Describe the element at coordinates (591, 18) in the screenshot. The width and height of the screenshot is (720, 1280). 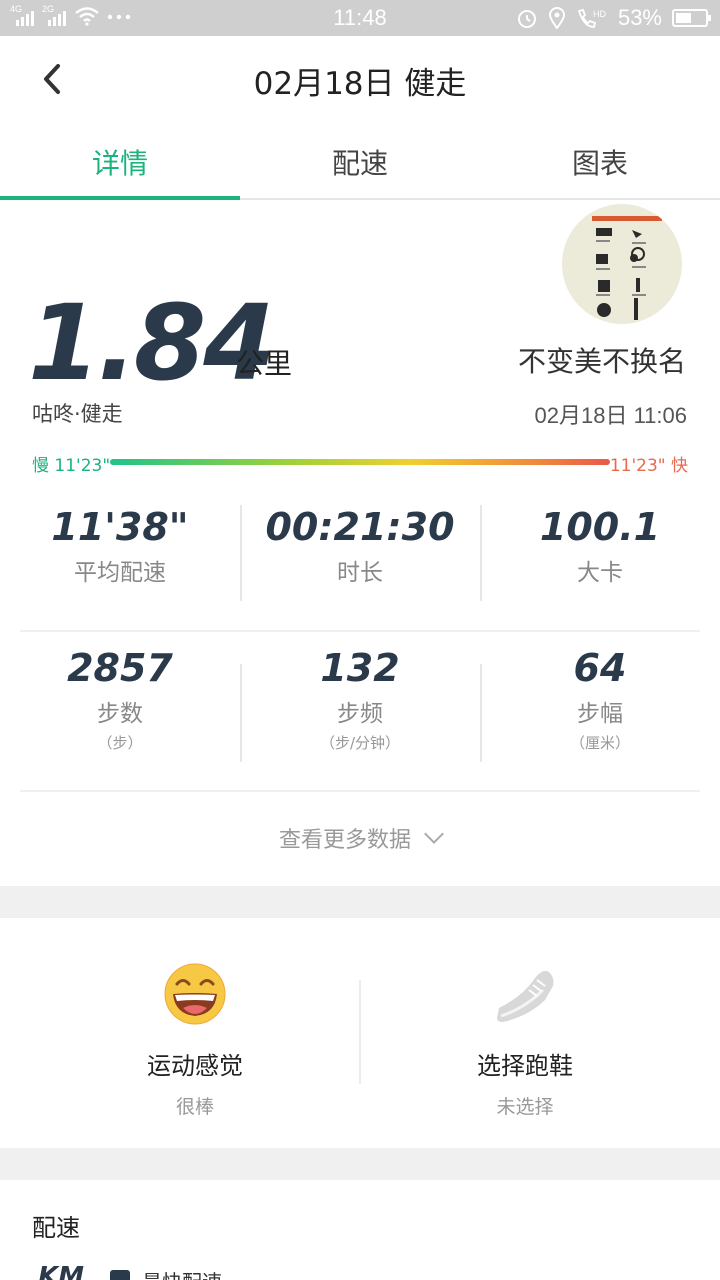
I see `hd-call-icon: HD` at that location.